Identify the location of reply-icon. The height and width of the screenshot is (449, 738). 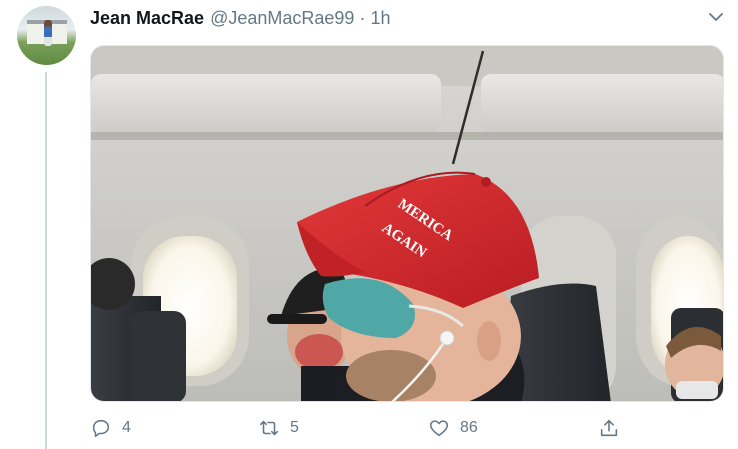
(101, 428).